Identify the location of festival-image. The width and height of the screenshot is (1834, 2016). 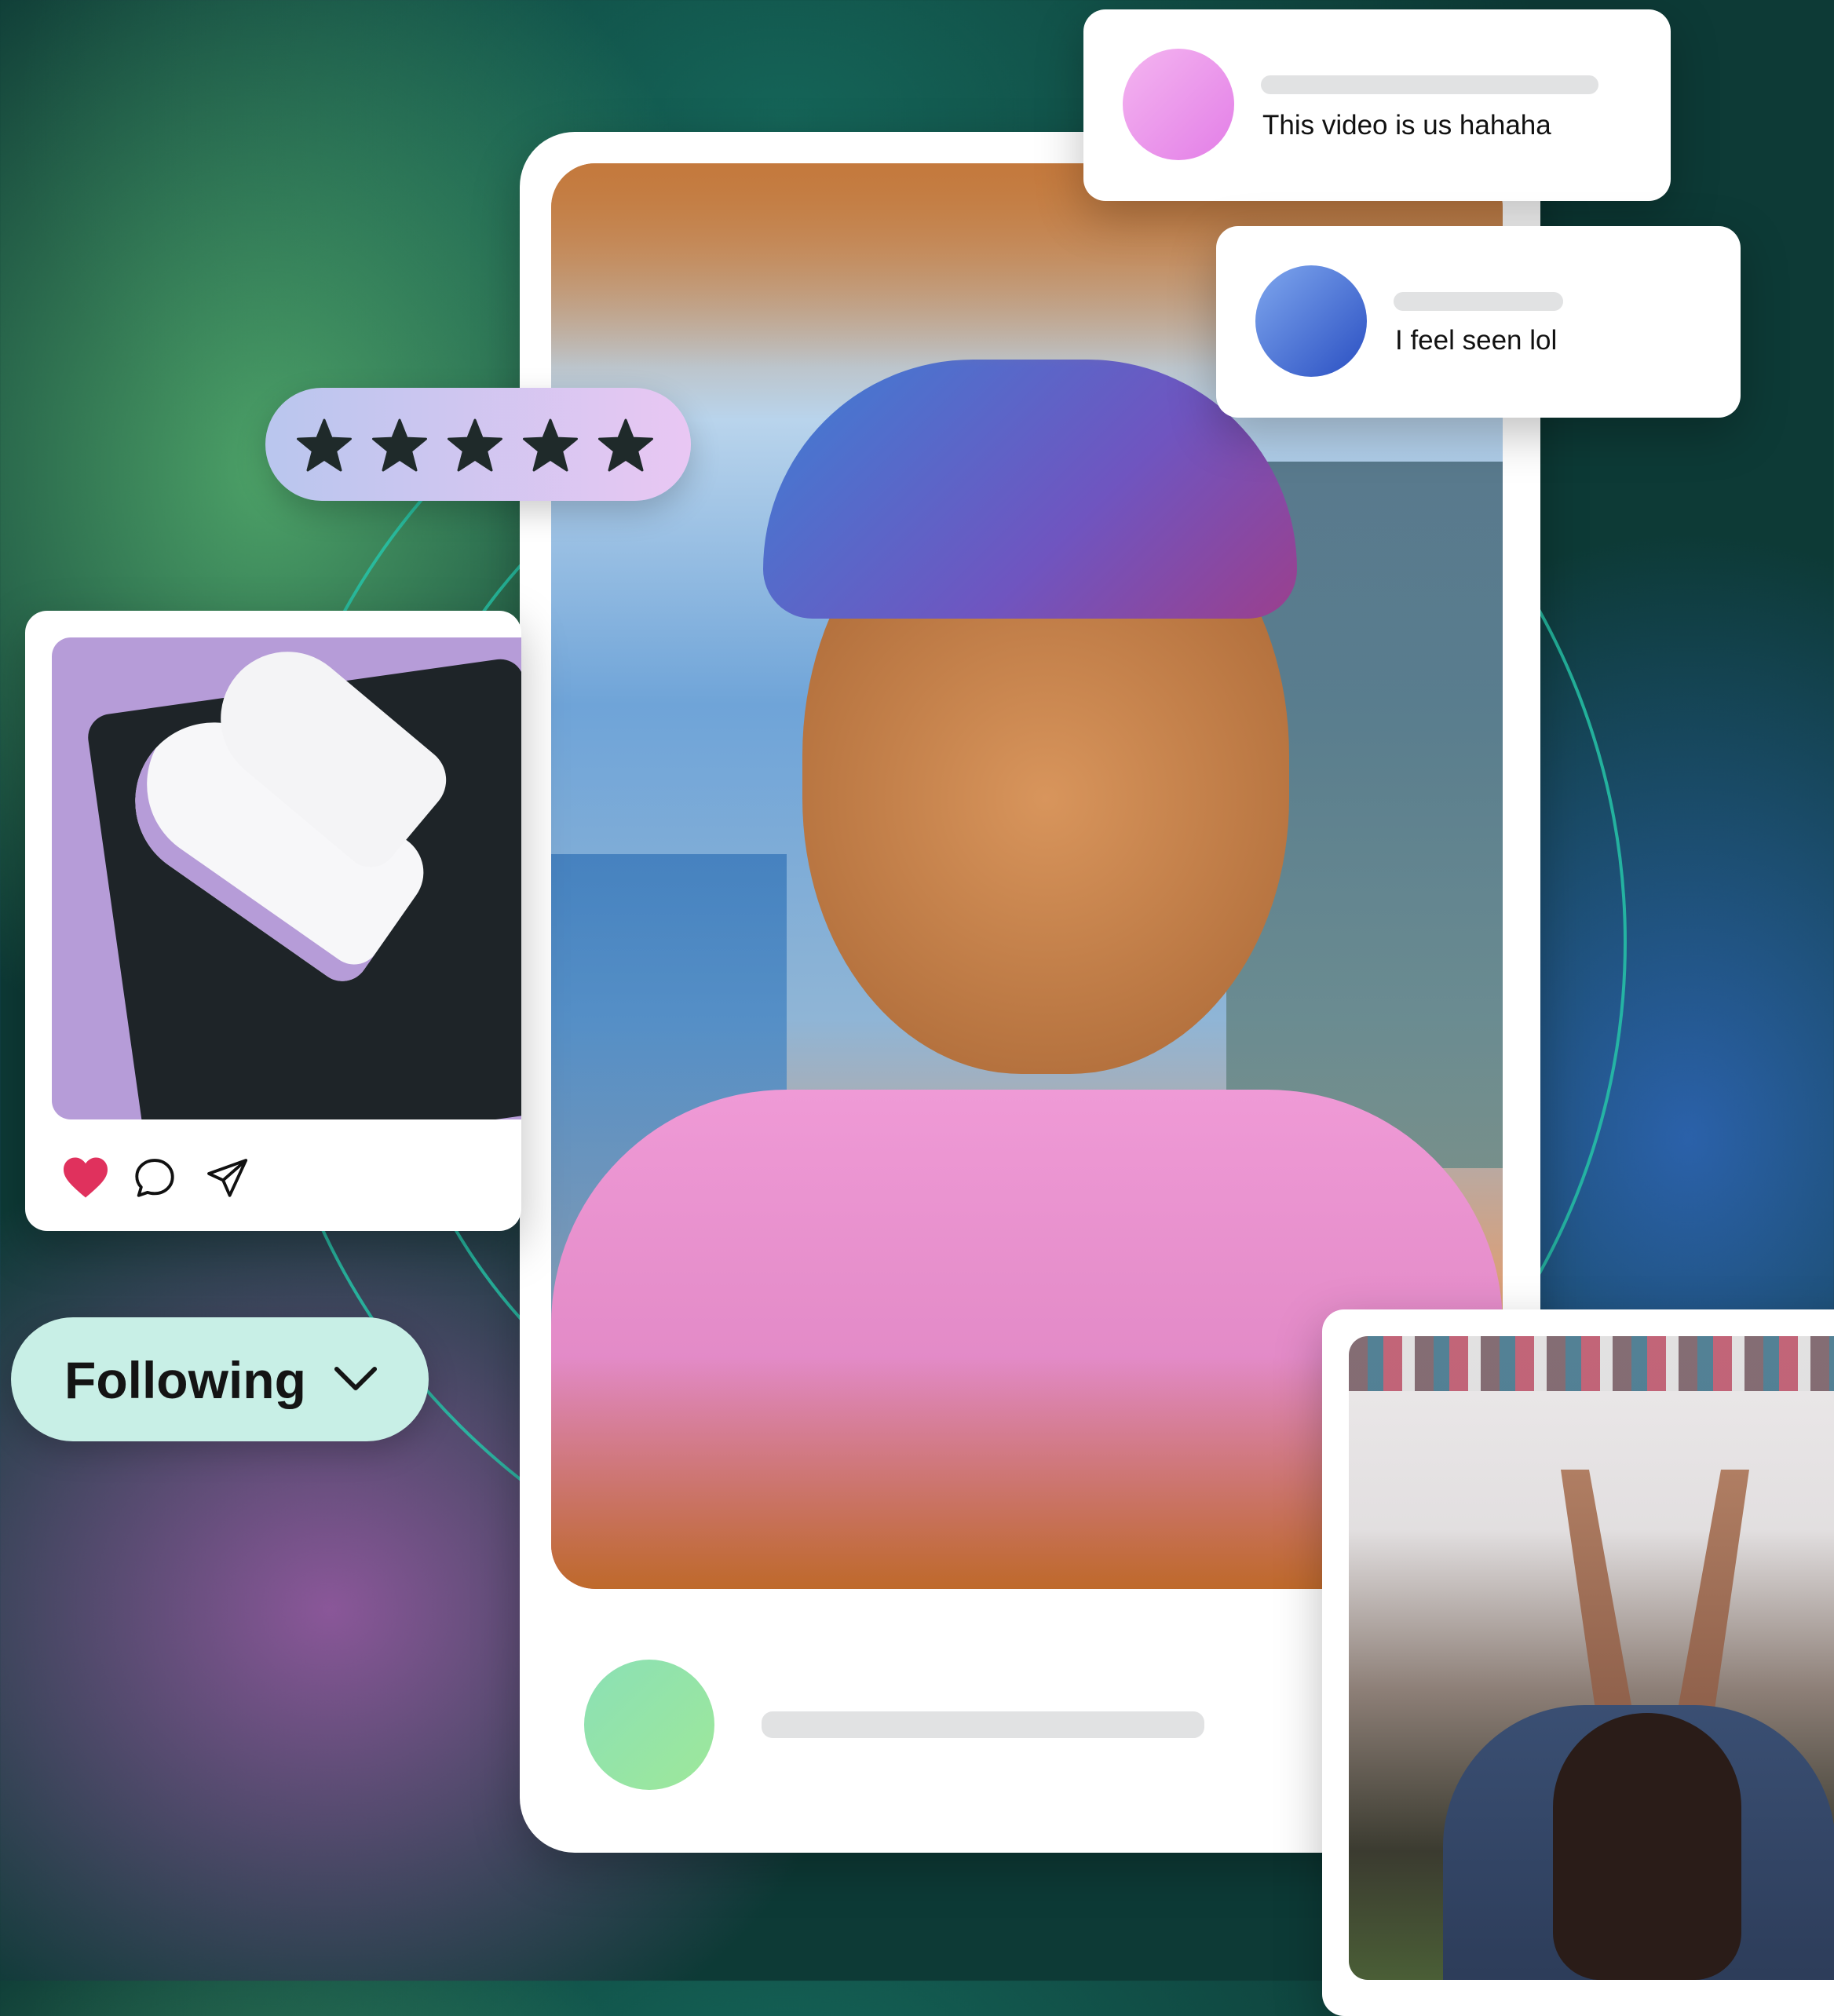
(1591, 1658).